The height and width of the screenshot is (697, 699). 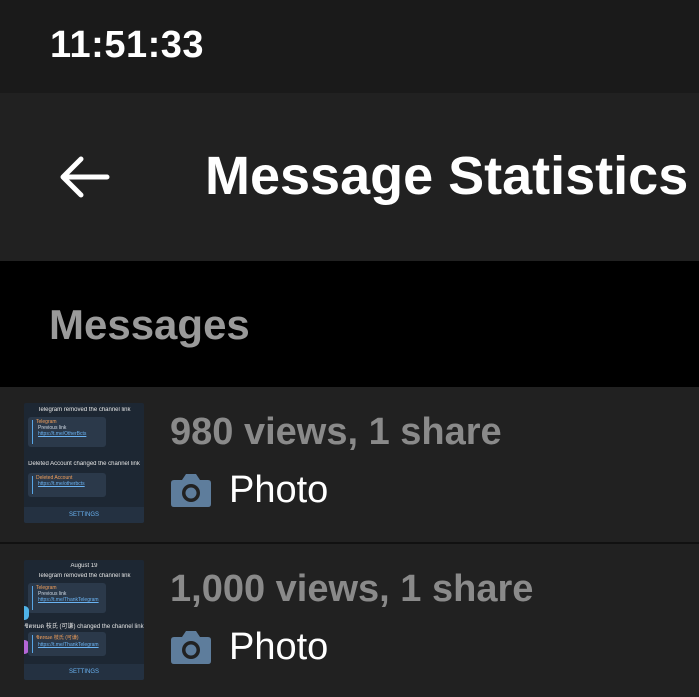 What do you see at coordinates (349, 46) in the screenshot?
I see `status-bar: 11:51:33` at bounding box center [349, 46].